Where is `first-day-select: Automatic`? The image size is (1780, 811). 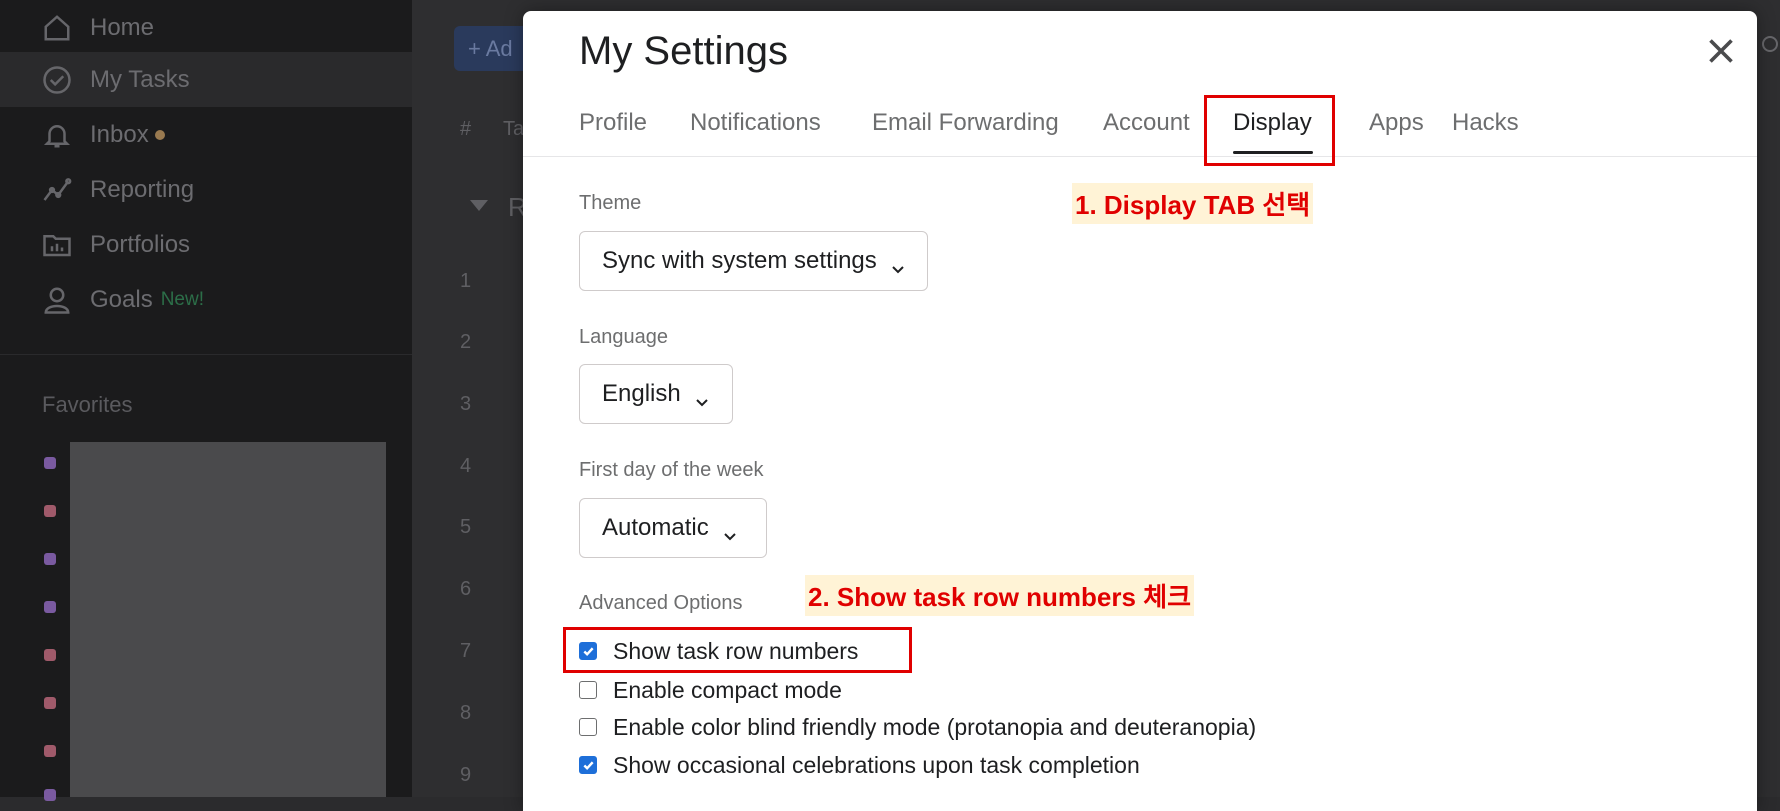
first-day-select: Automatic is located at coordinates (673, 528).